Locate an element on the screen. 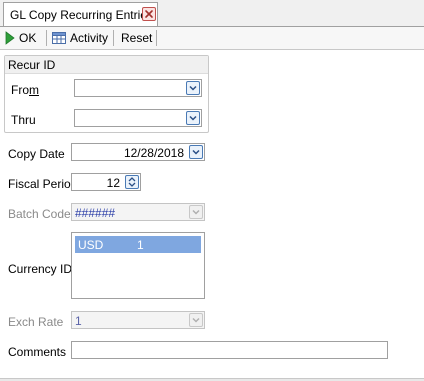  spin-updown-icon is located at coordinates (132, 182).